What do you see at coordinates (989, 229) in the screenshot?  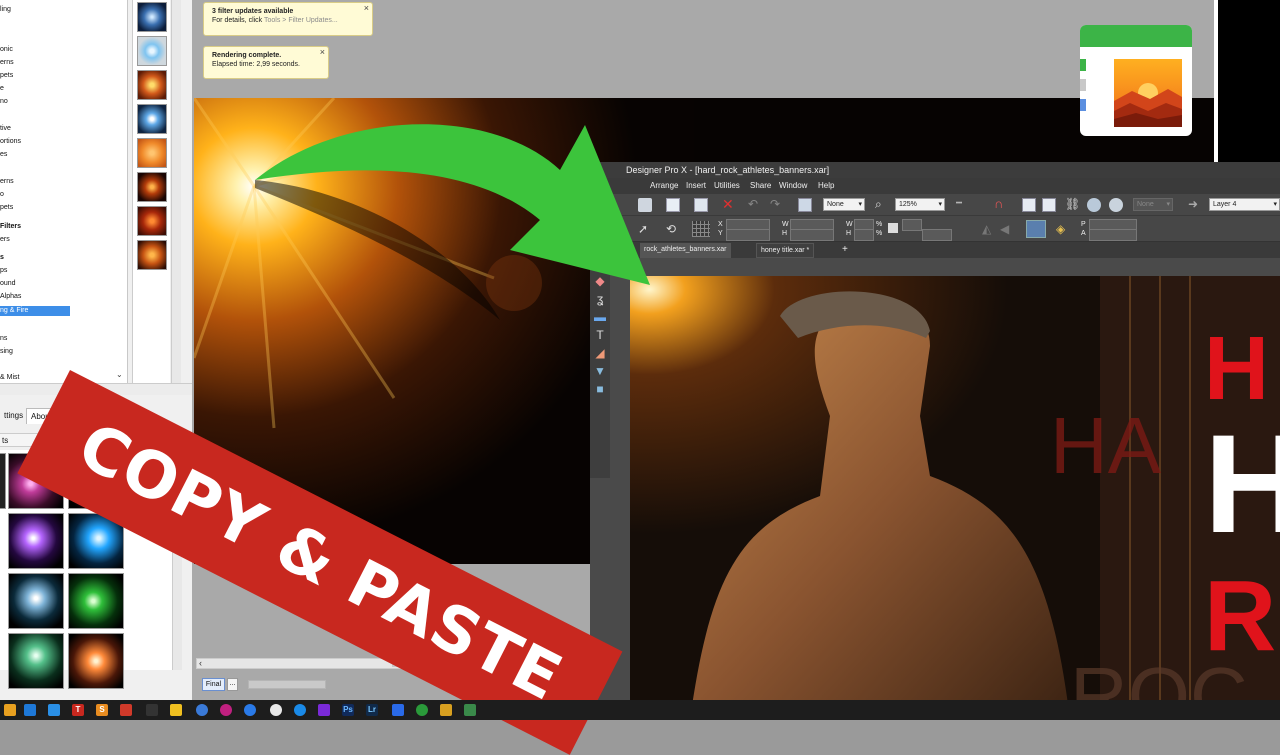 I see `flip-horizontal-icon: ◭` at bounding box center [989, 229].